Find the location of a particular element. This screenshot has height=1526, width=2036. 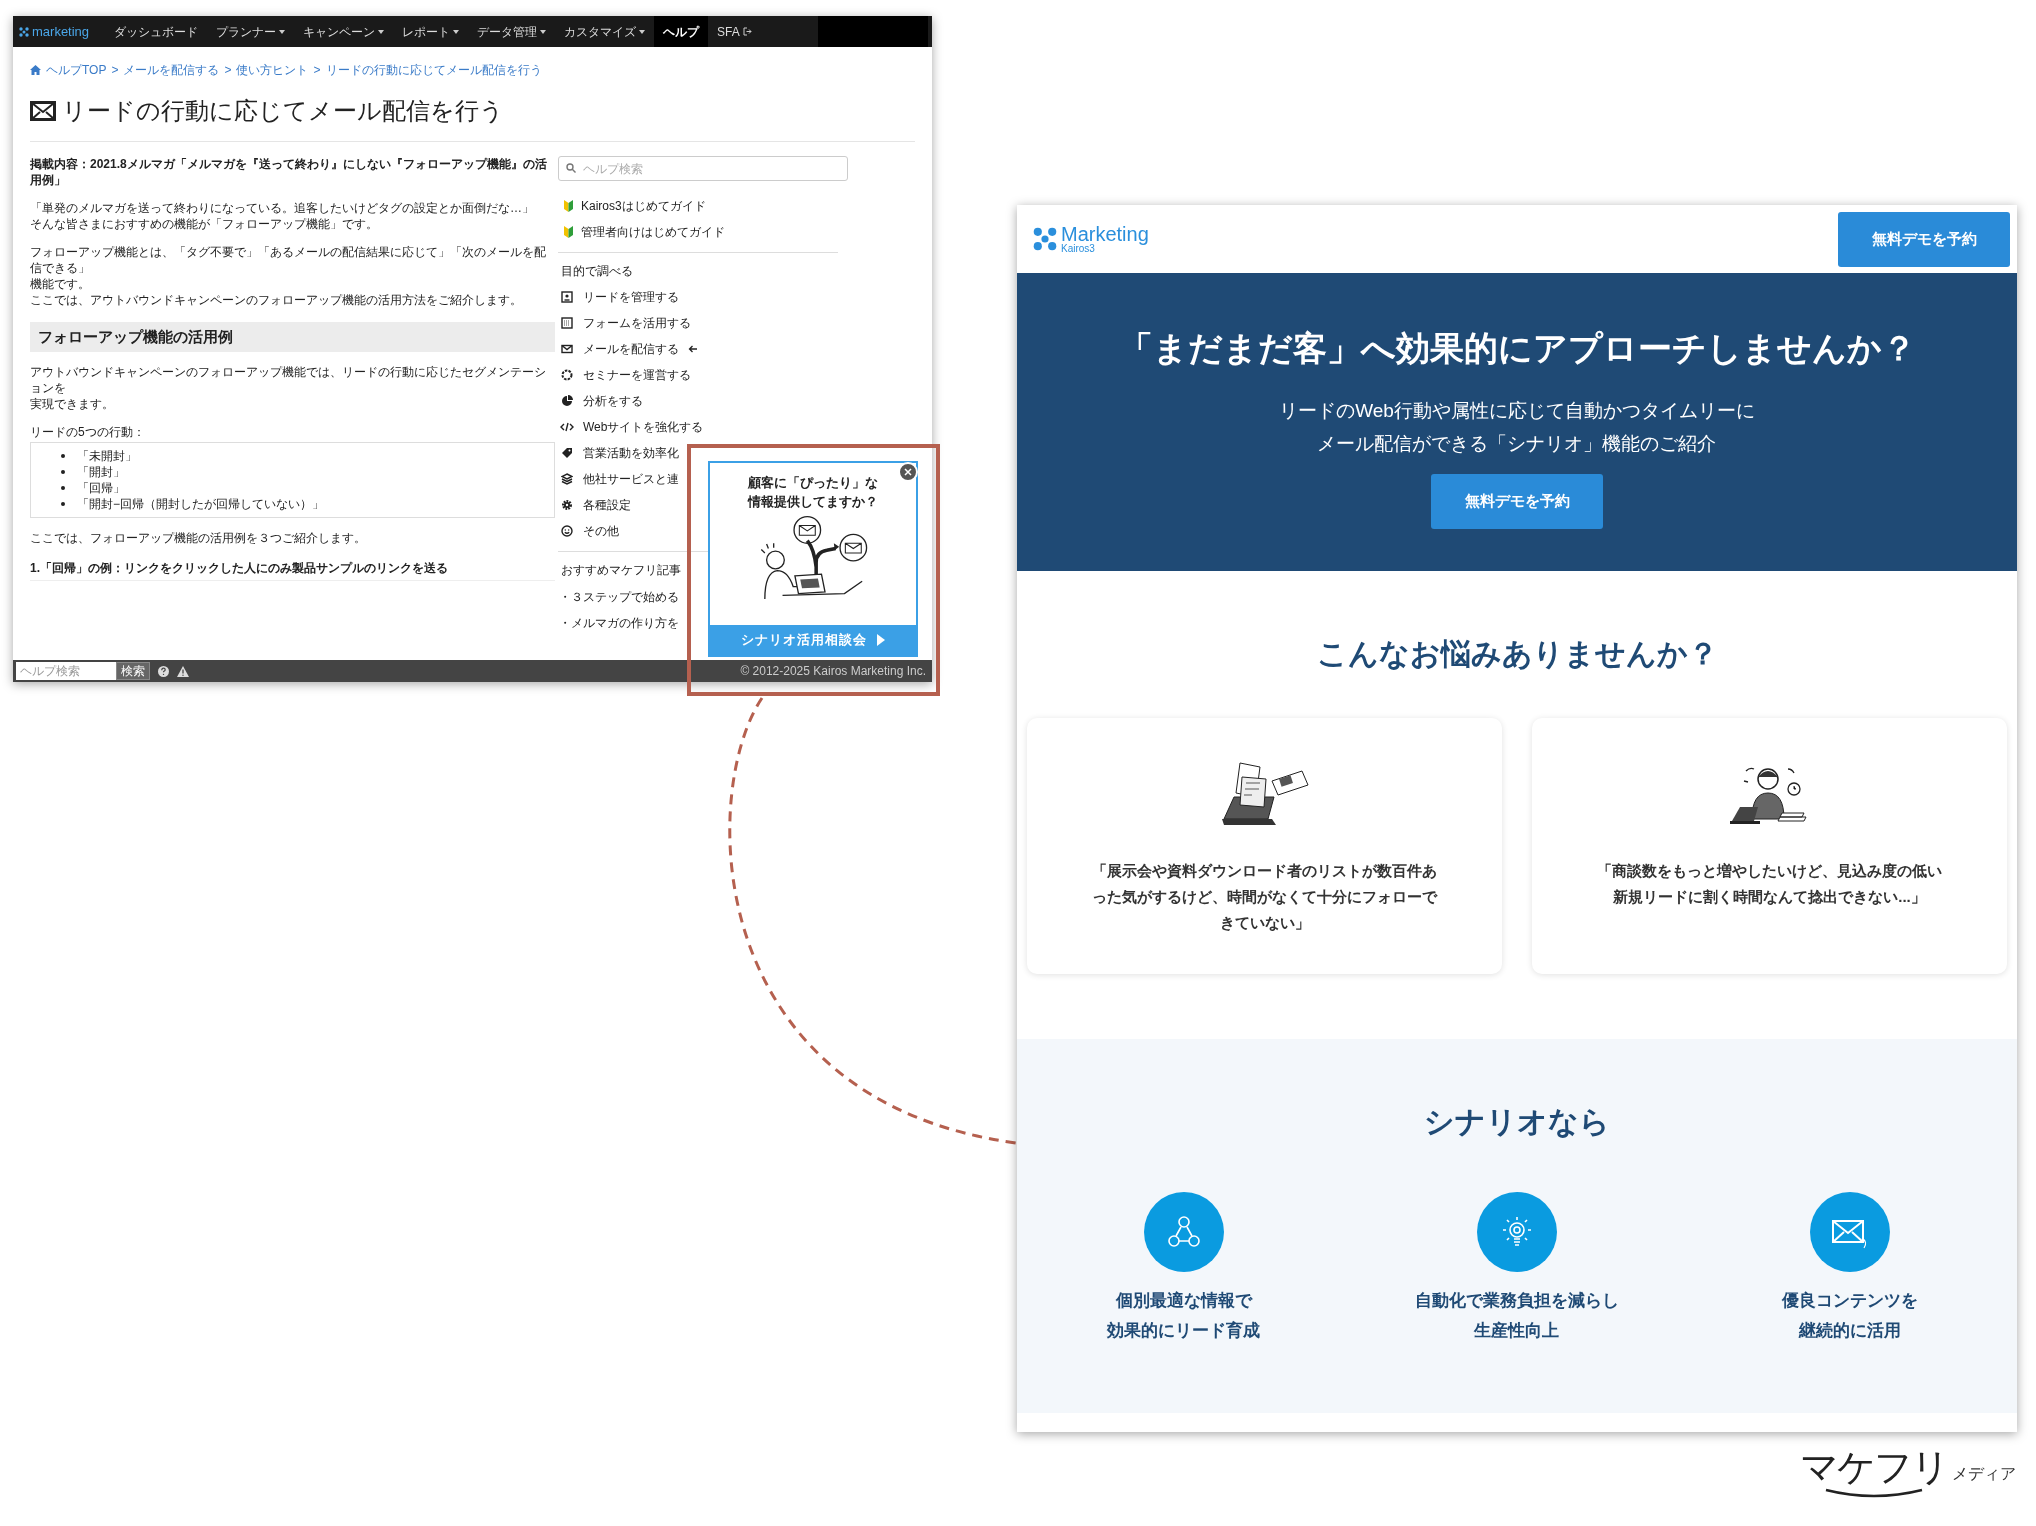

logo-text: Marketing is located at coordinates (1105, 234).